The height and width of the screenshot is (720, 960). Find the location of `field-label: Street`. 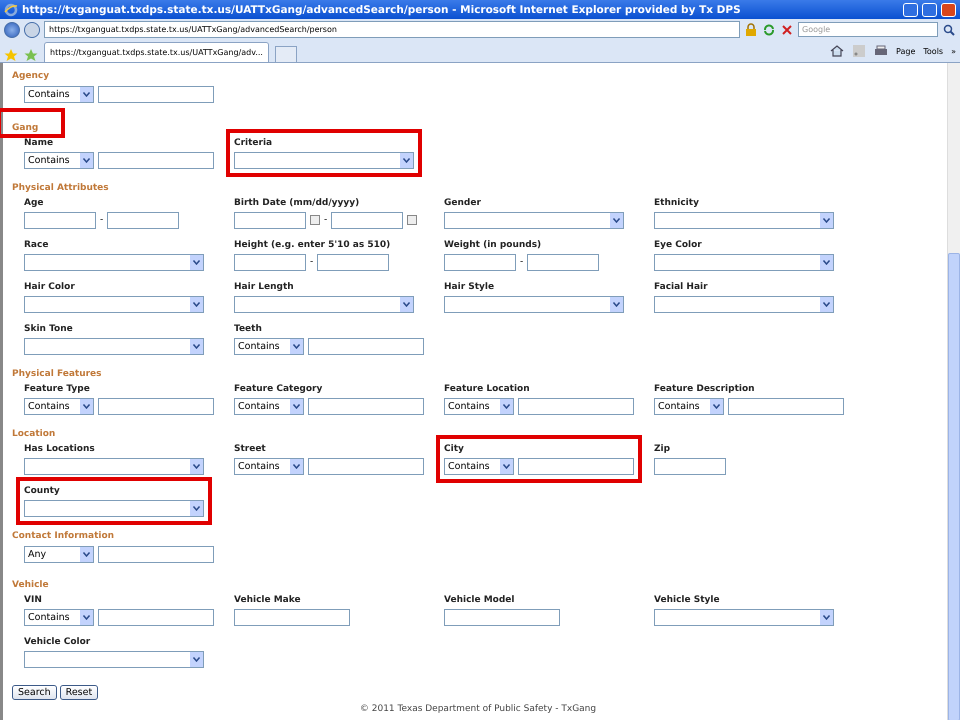

field-label: Street is located at coordinates (250, 449).